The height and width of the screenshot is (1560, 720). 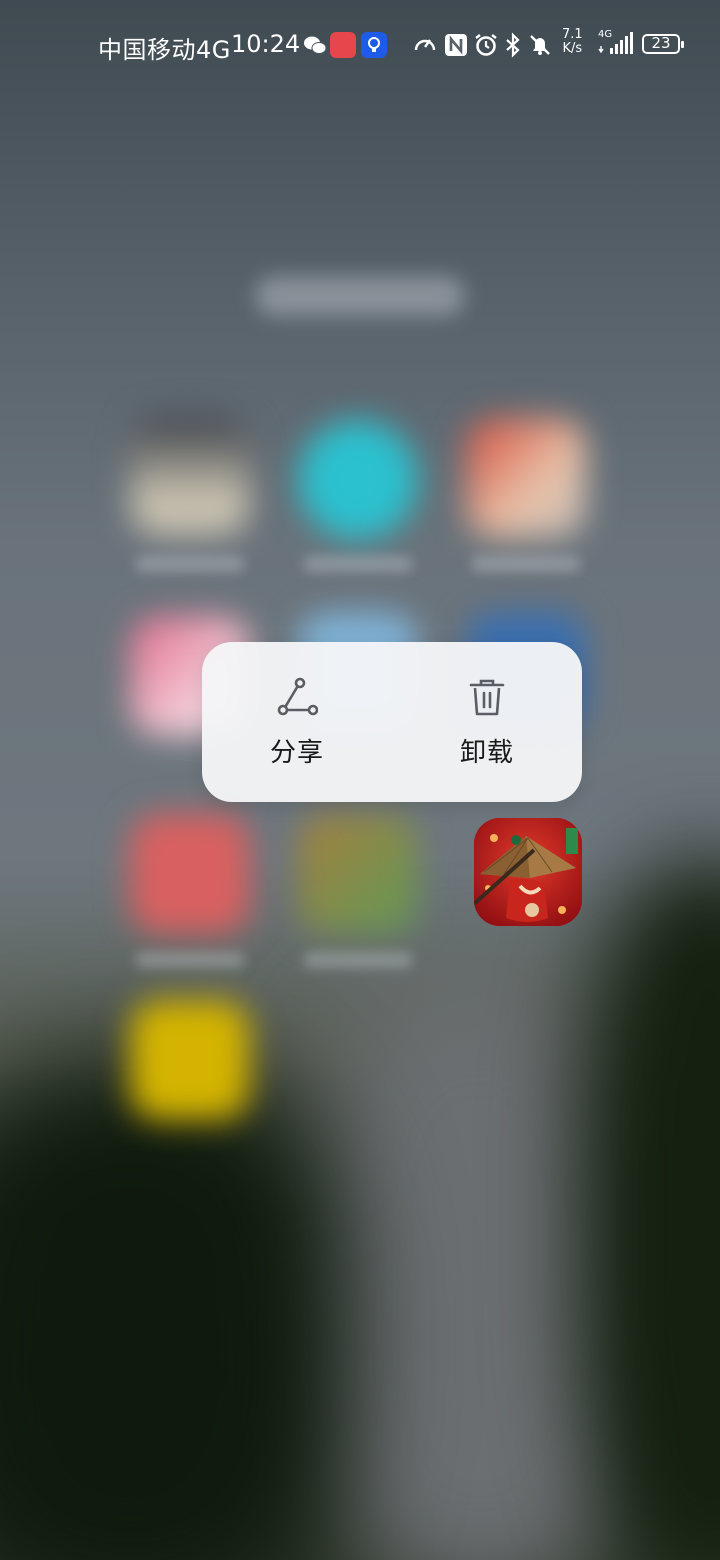 I want to click on bluetooth-icon, so click(x=513, y=45).